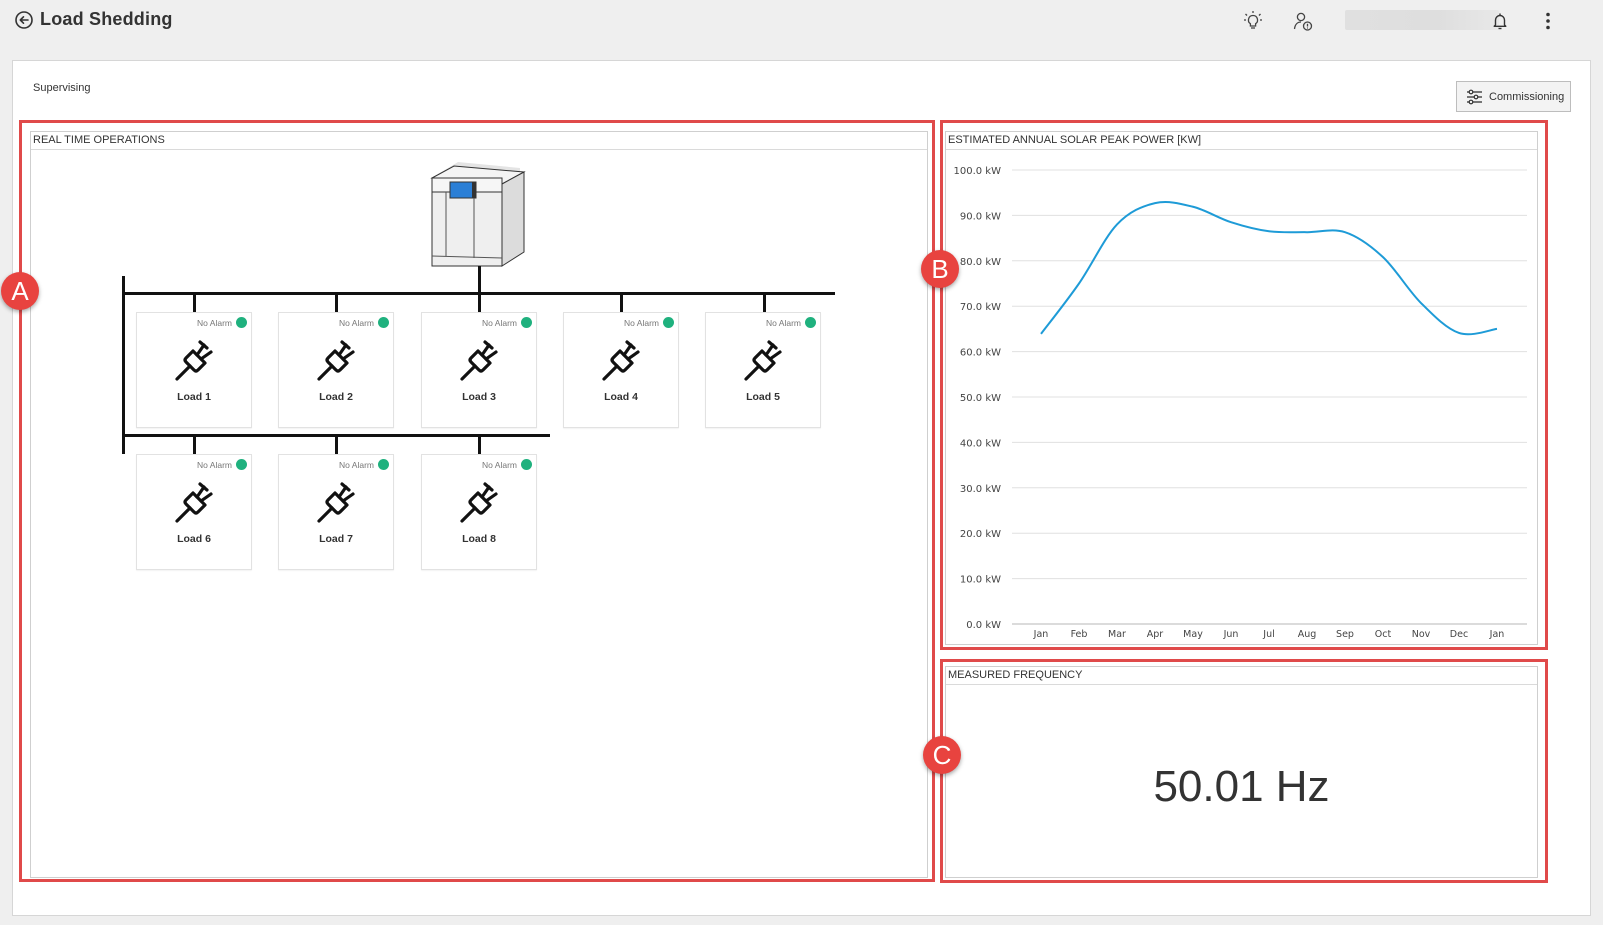 Image resolution: width=1603 pixels, height=925 pixels. I want to click on y-tick-label: 50.0 kW, so click(980, 398).